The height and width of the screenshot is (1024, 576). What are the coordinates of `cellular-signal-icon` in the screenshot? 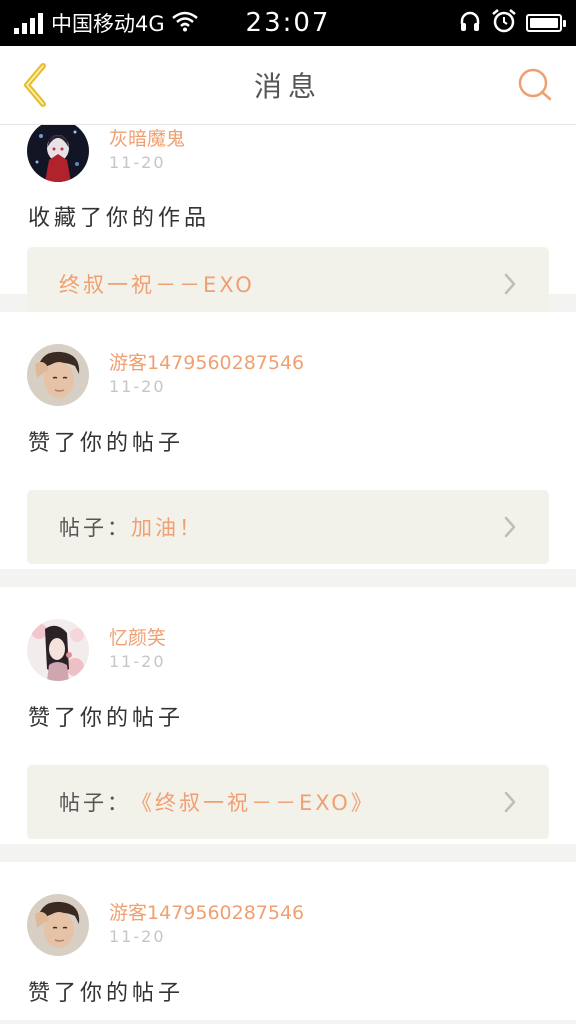 It's located at (28, 23).